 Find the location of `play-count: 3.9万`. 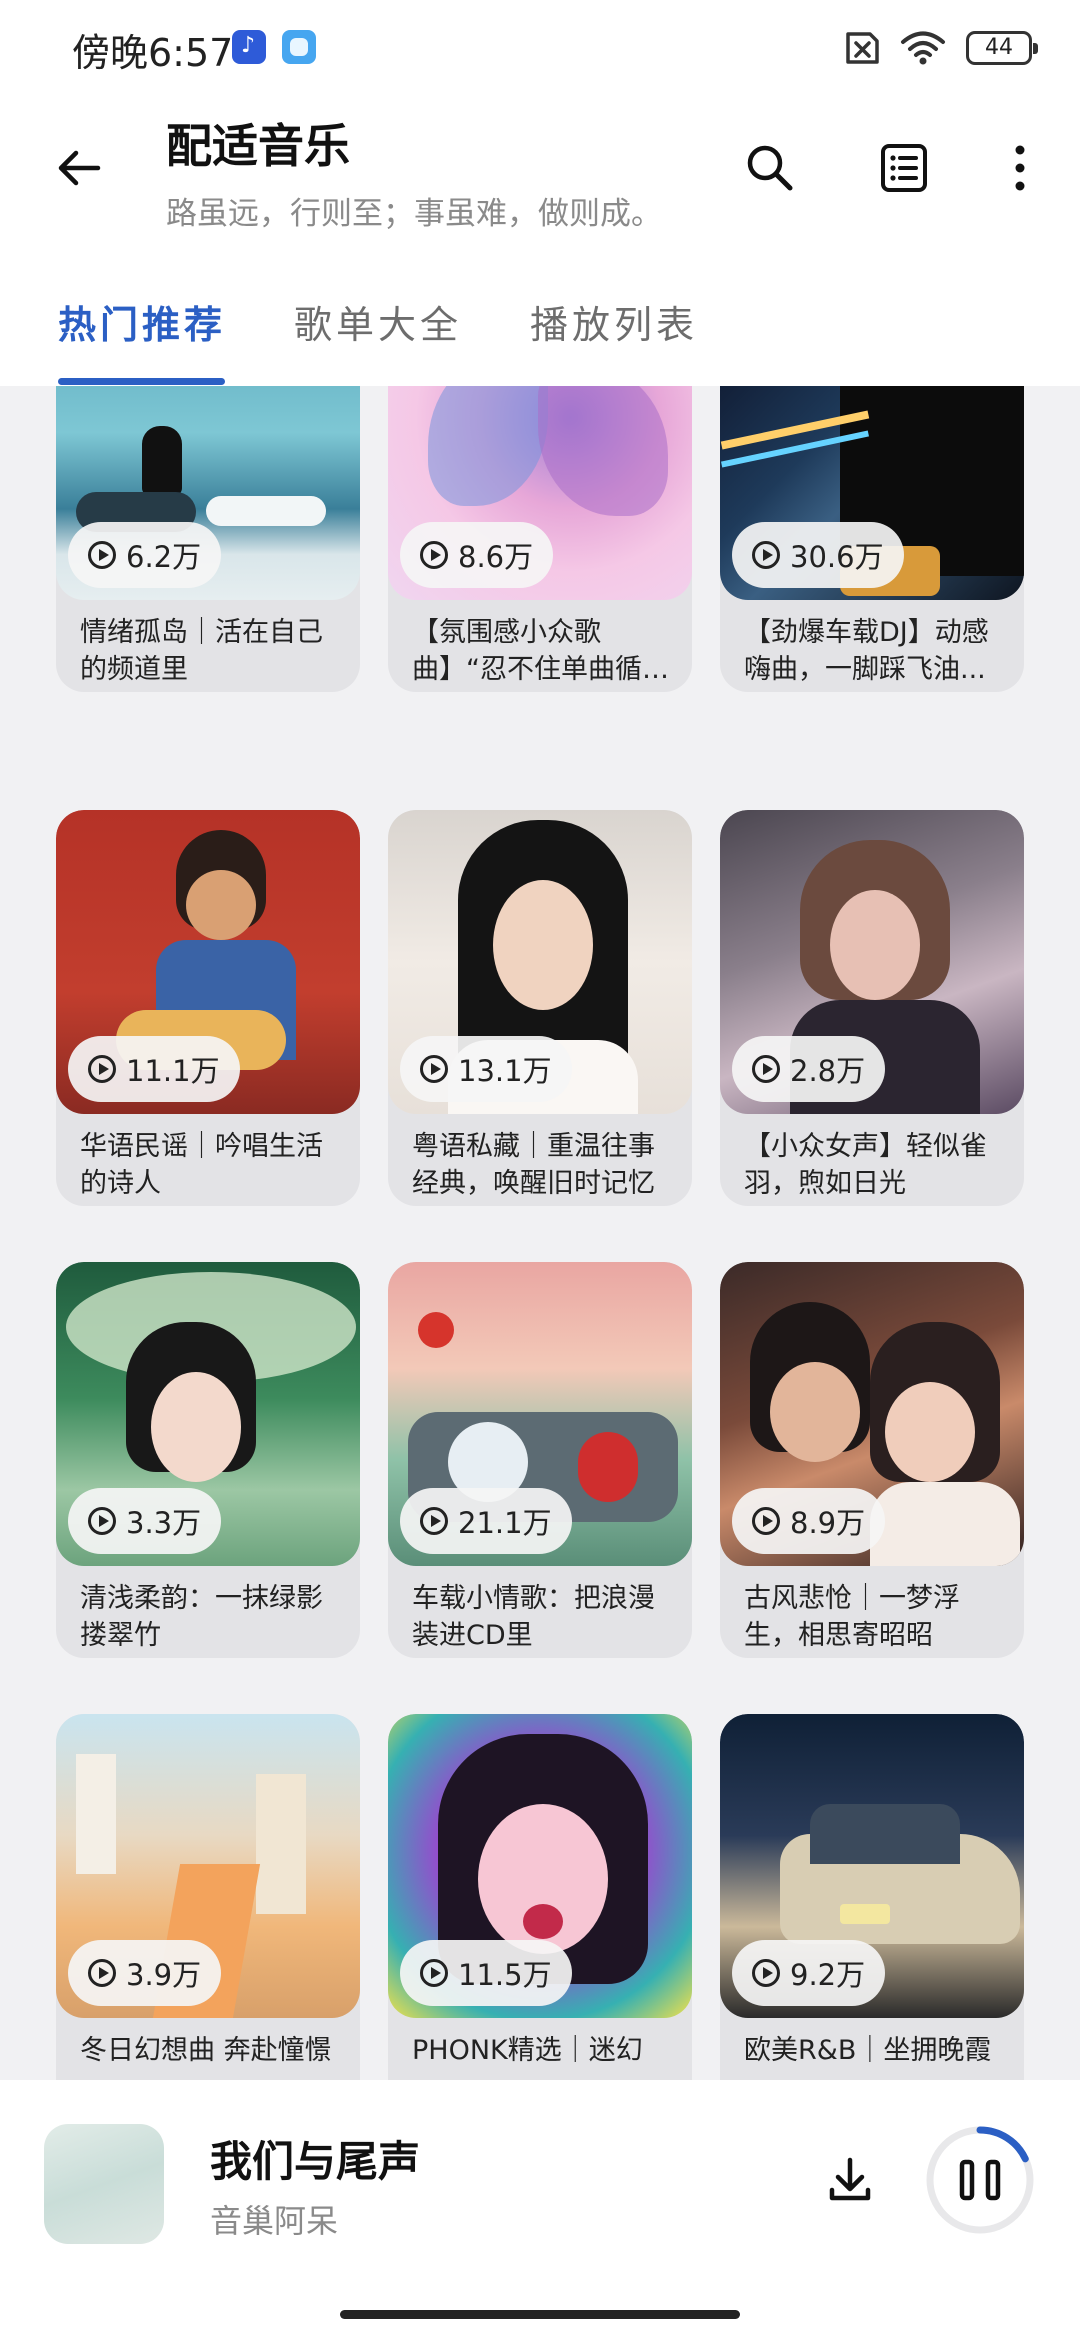

play-count: 3.9万 is located at coordinates (145, 1973).